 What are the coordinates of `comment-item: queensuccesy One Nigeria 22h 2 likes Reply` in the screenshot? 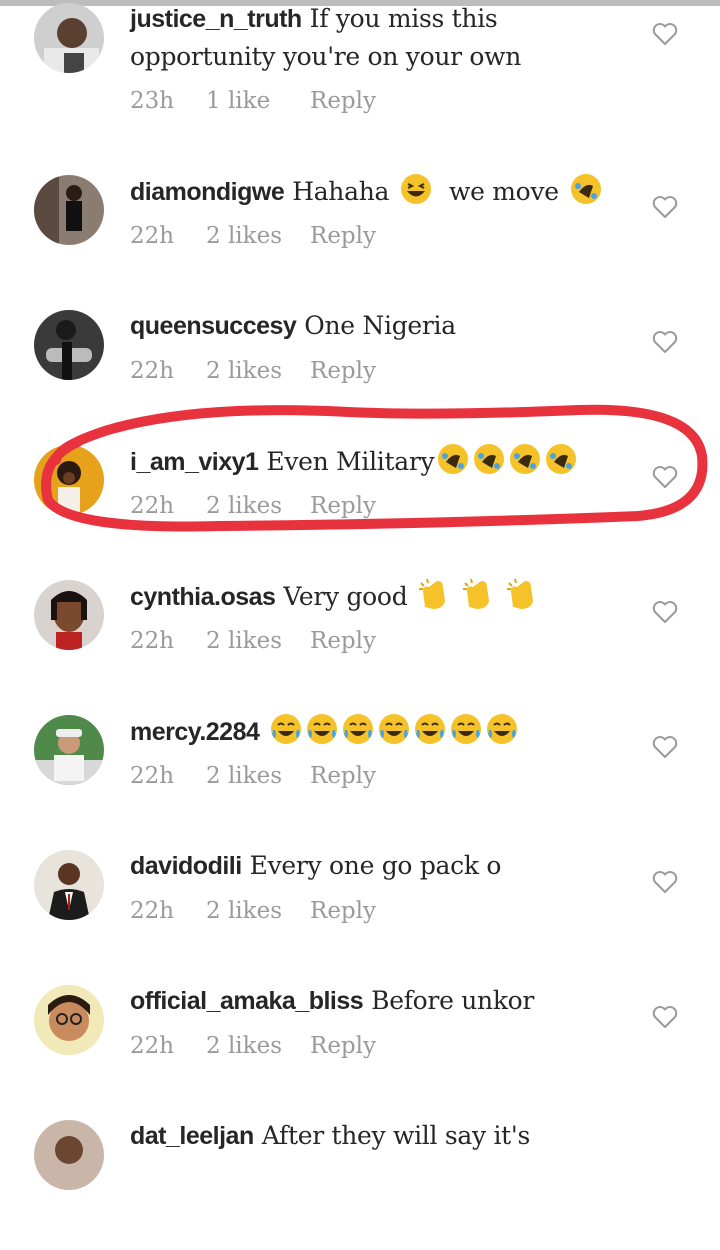 It's located at (360, 372).